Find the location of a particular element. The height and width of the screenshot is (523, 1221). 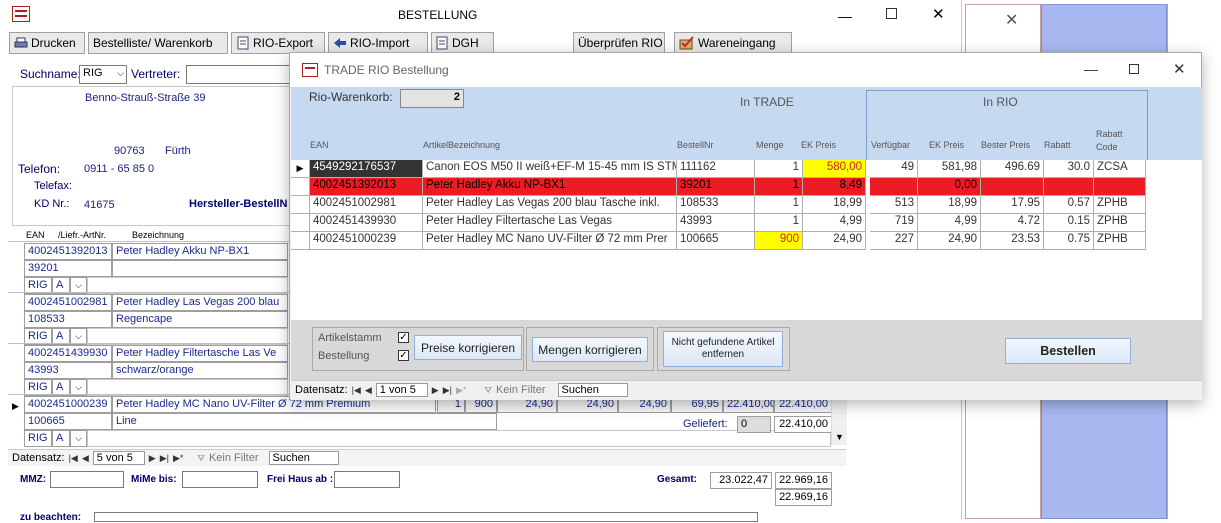

rio-new-record-icon: ▶* is located at coordinates (461, 390).